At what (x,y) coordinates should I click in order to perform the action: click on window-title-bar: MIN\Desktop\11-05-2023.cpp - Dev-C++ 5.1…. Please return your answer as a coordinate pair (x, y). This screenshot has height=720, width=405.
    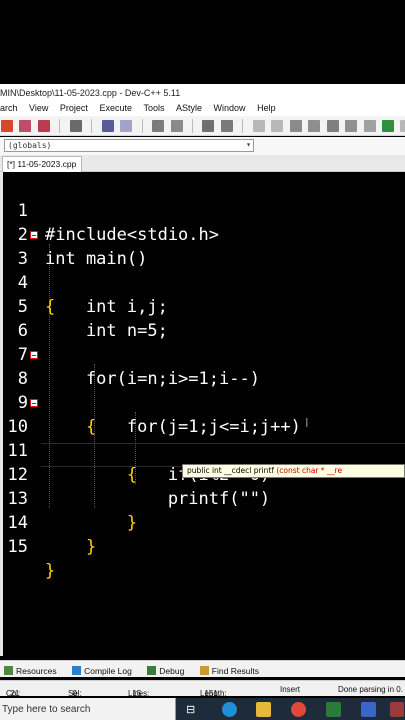
    Looking at the image, I should click on (202, 92).